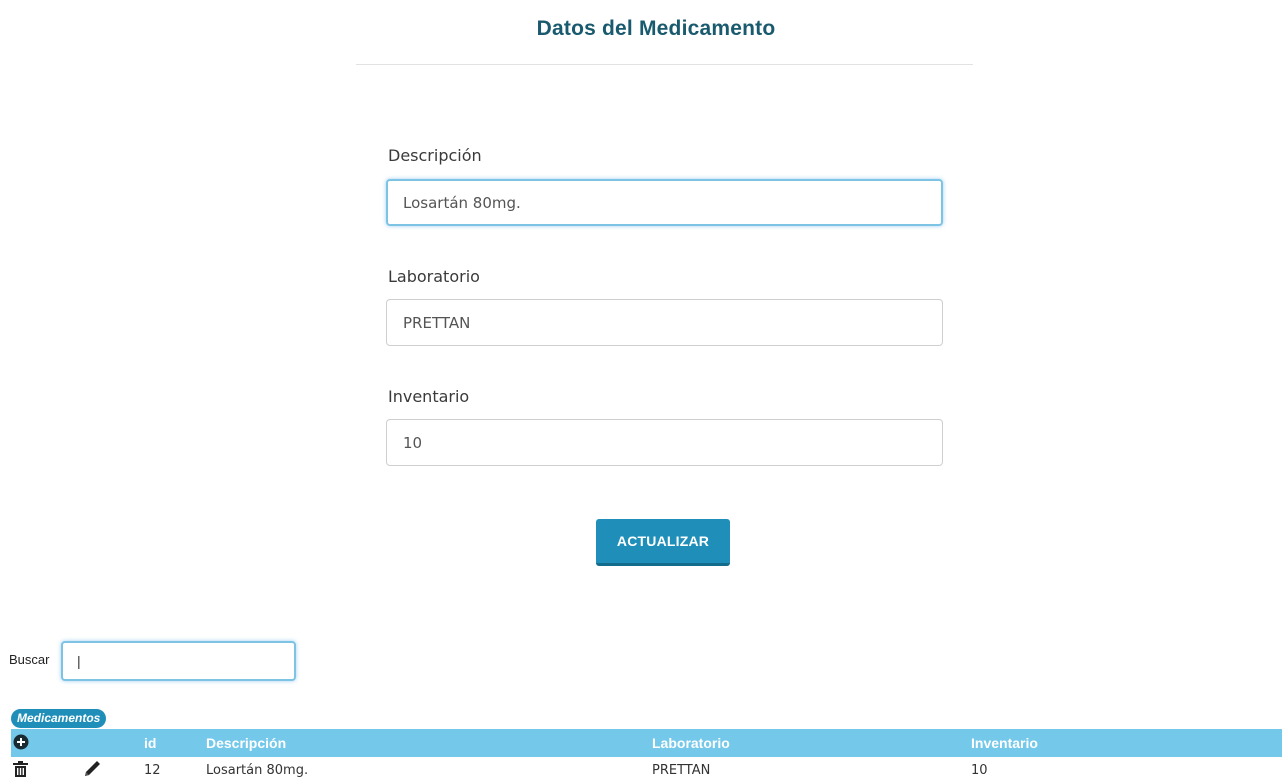 The height and width of the screenshot is (780, 1282). Describe the element at coordinates (435, 155) in the screenshot. I see `description-label: Descripción` at that location.